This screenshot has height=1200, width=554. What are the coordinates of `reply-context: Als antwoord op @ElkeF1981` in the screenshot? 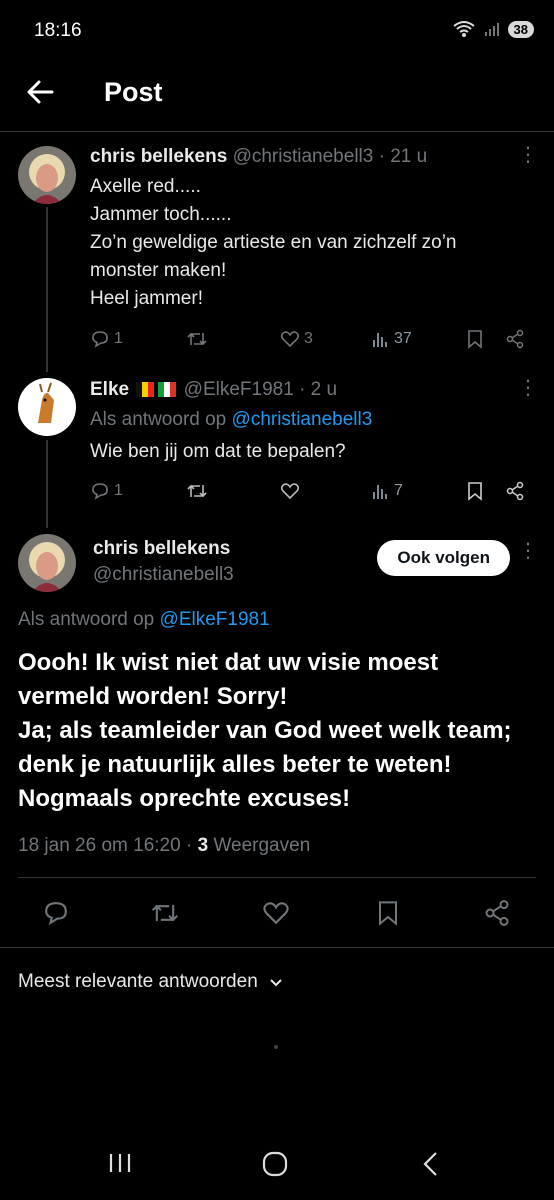 It's located at (144, 620).